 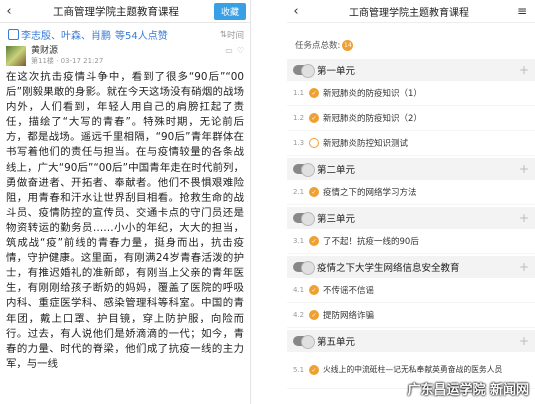 I want to click on unit-header: 第一单元 +, so click(x=411, y=70).